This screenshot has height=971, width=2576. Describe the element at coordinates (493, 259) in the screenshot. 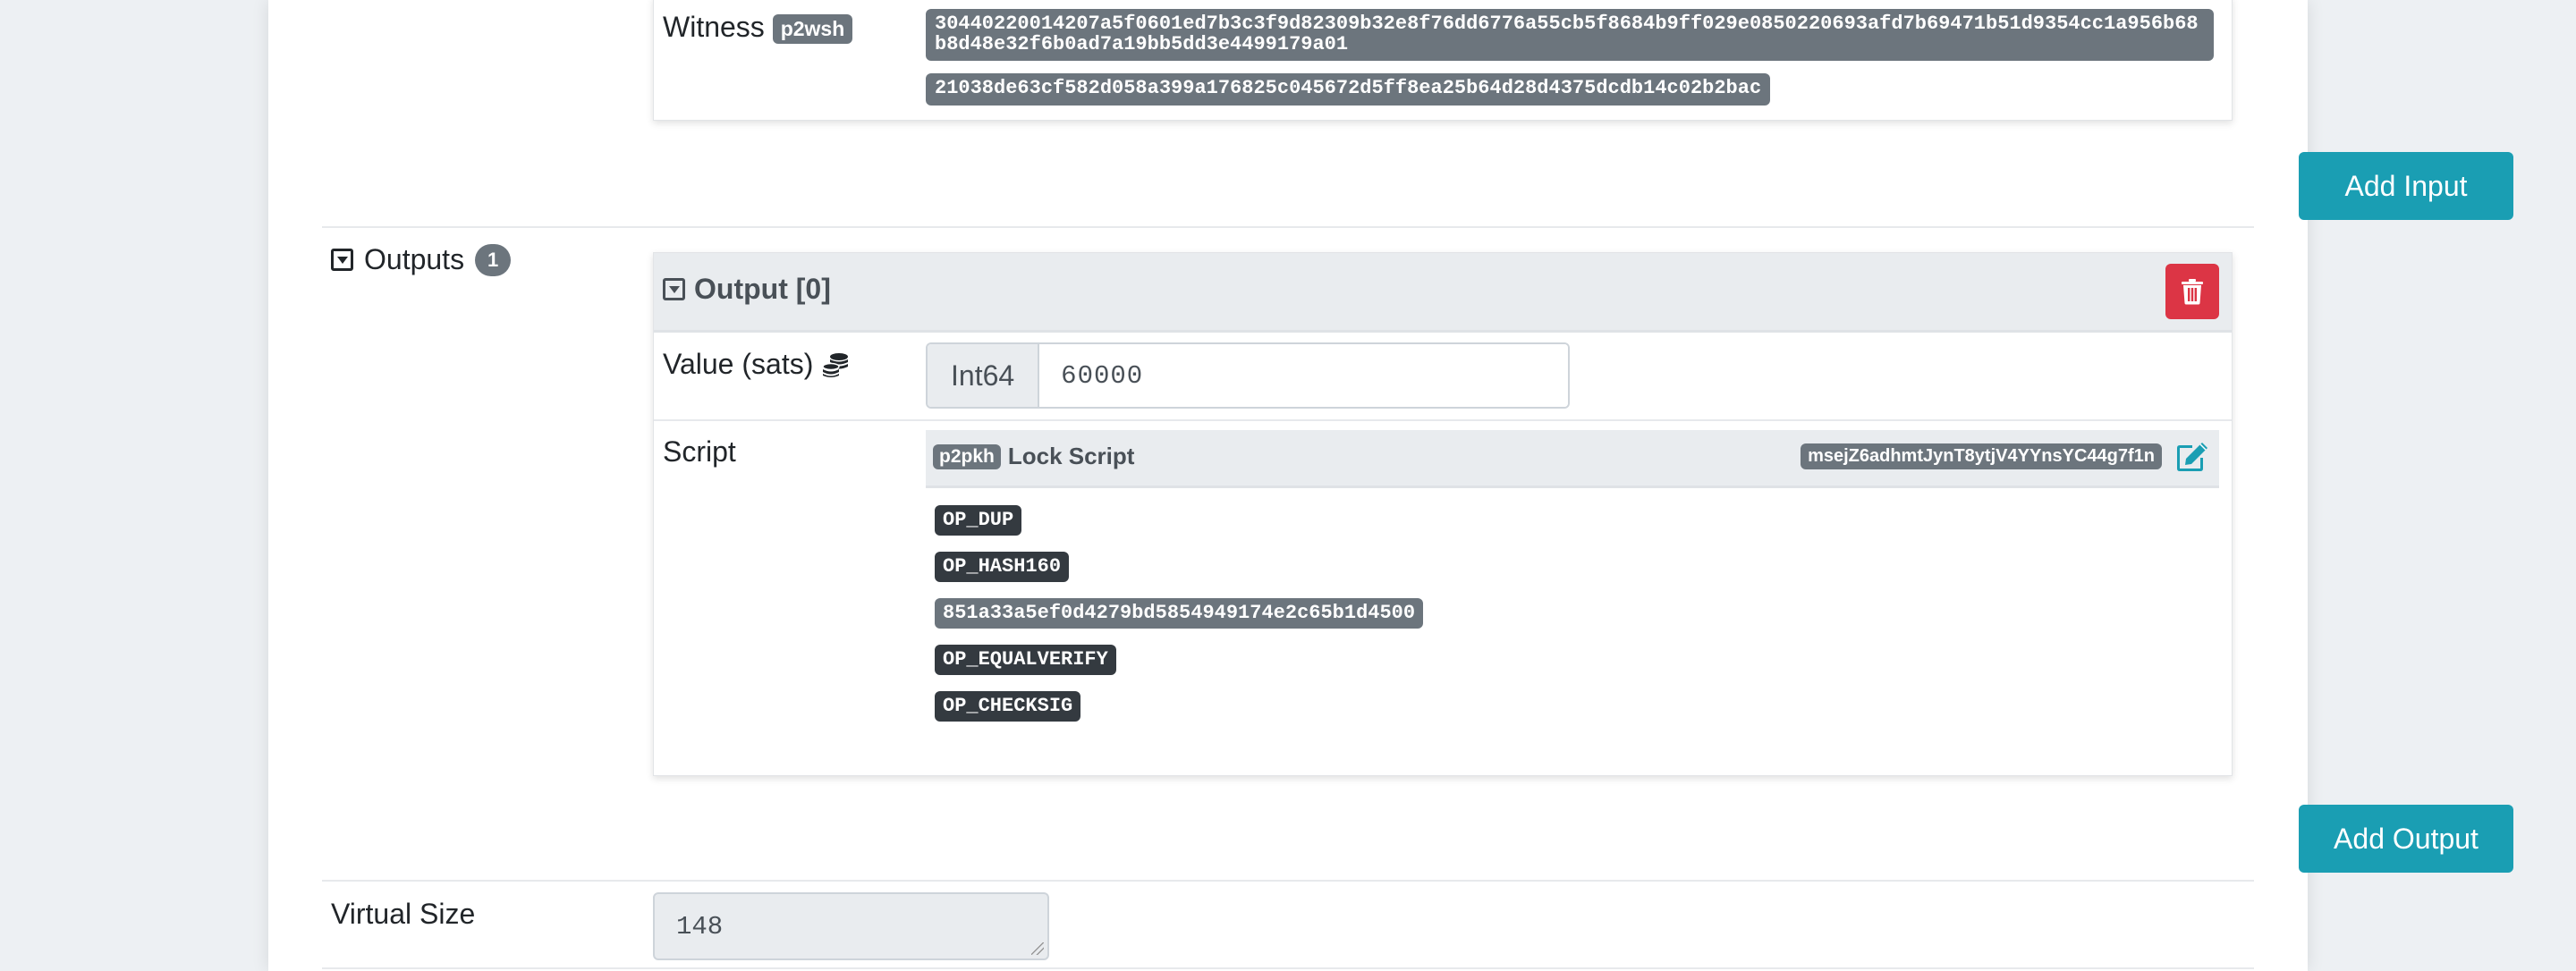

I see `outputs-count-badge: 1` at that location.